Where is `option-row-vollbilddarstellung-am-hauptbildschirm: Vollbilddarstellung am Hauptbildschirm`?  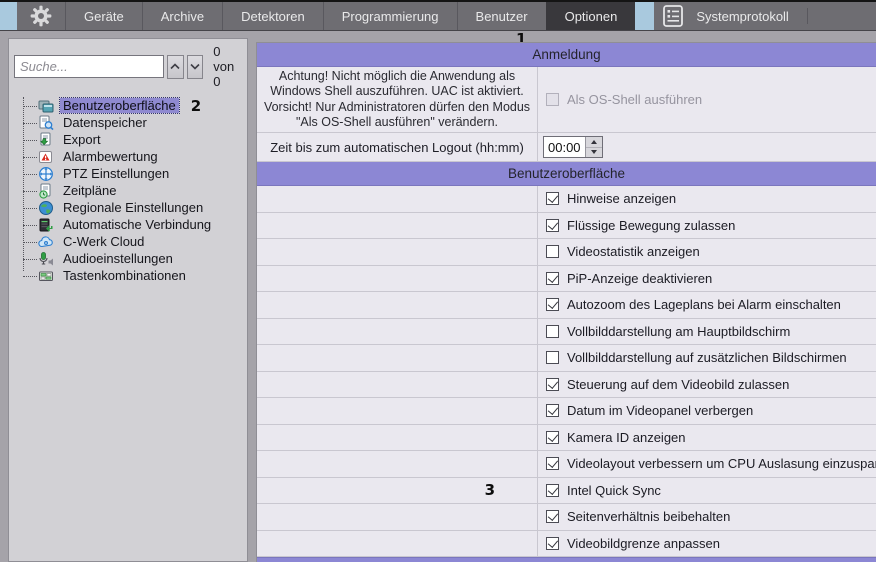 option-row-vollbilddarstellung-am-hauptbildschirm: Vollbilddarstellung am Hauptbildschirm is located at coordinates (566, 331).